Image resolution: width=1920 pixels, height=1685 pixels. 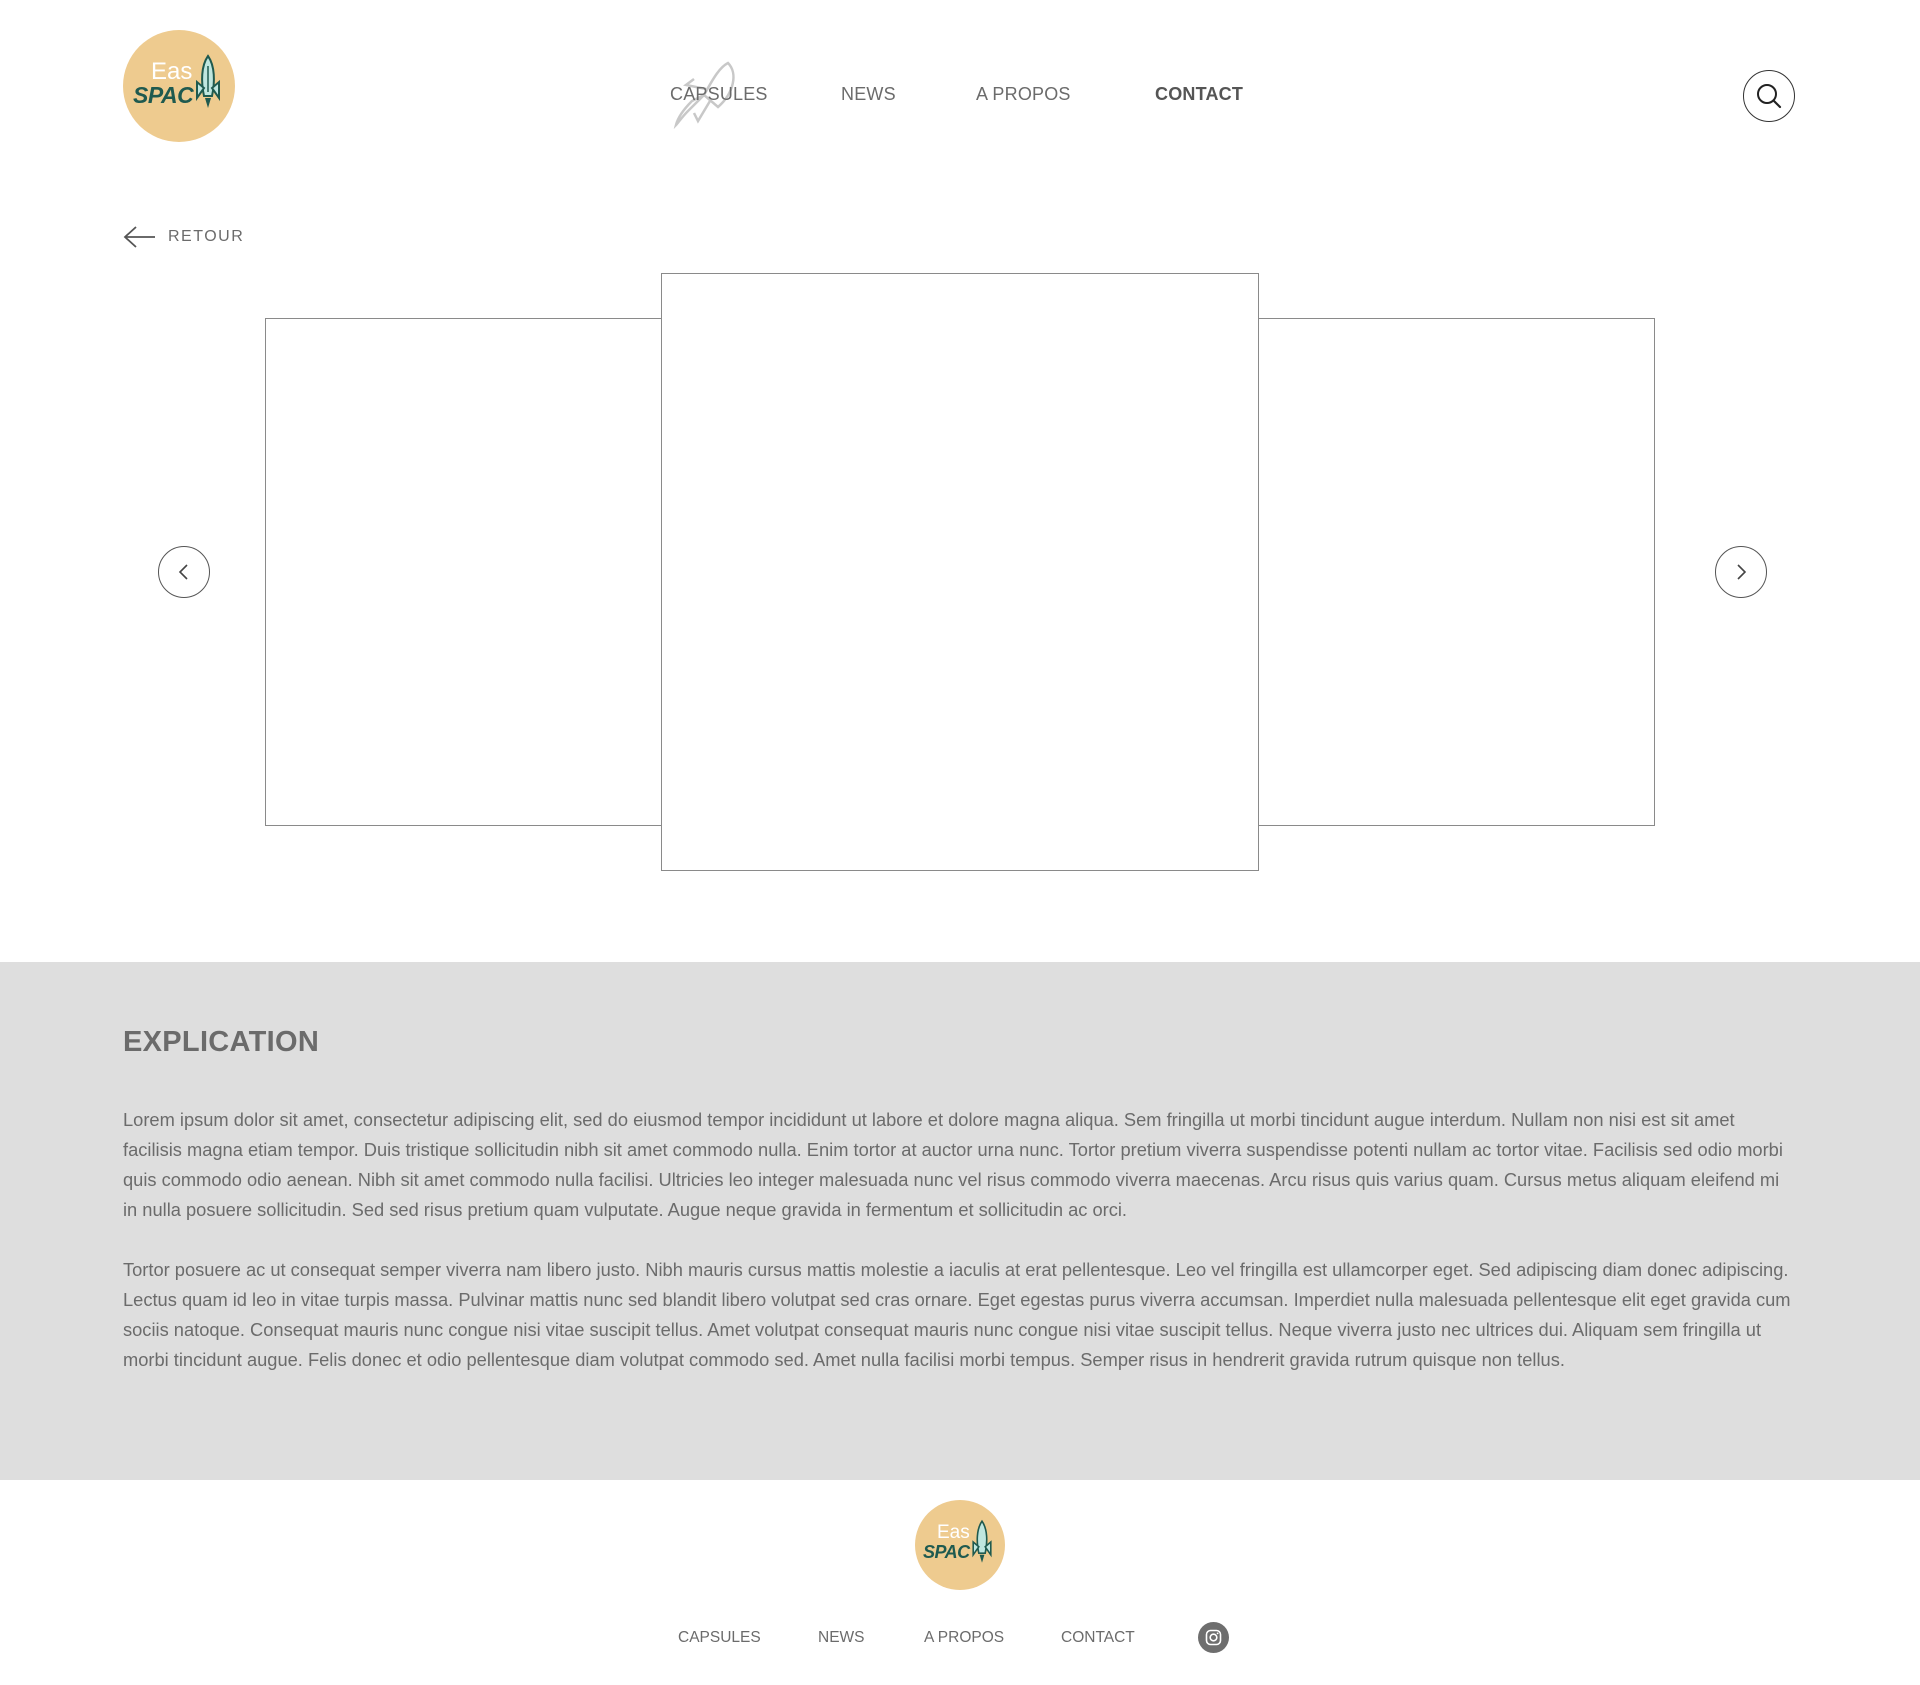 What do you see at coordinates (1199, 94) in the screenshot?
I see `nav-contact: CONTACT` at bounding box center [1199, 94].